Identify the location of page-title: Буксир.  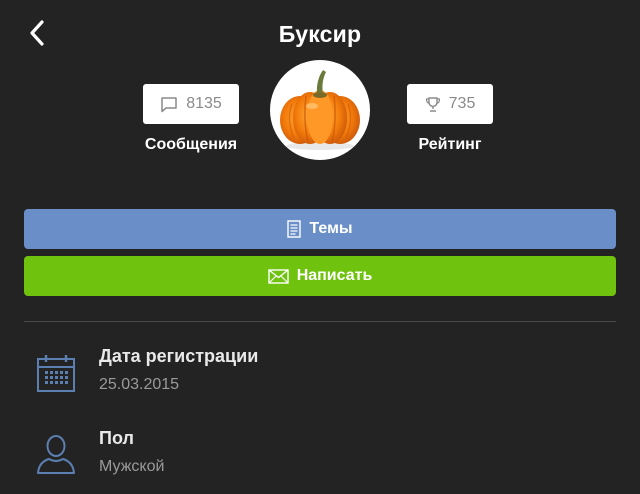
(320, 34).